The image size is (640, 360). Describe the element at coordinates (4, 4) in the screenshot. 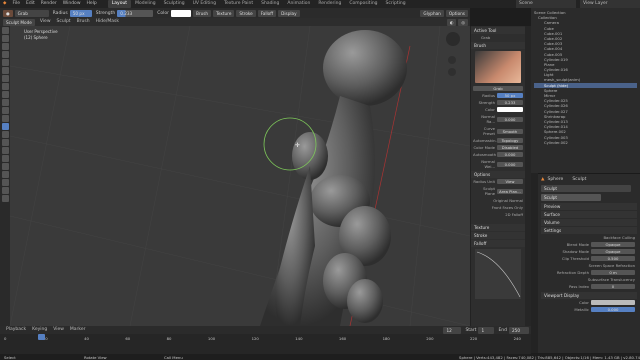

I see `blender-logo-icon: ◆` at that location.